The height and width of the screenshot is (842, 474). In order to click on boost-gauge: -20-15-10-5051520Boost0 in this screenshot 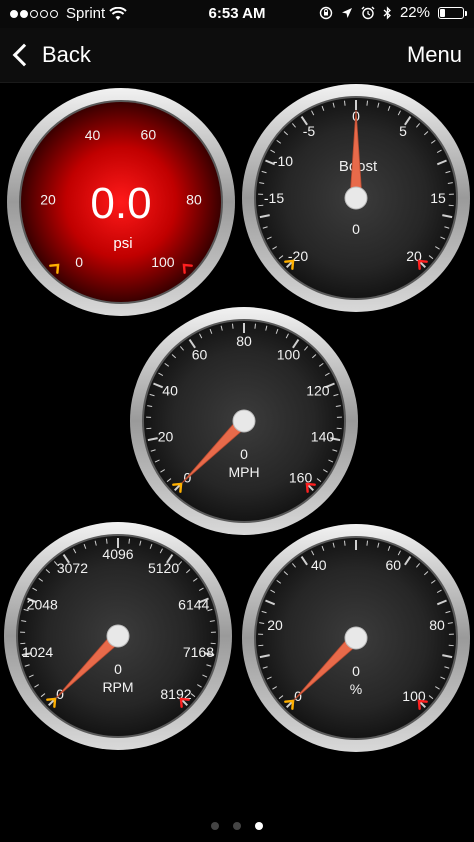, I will do `click(356, 198)`.